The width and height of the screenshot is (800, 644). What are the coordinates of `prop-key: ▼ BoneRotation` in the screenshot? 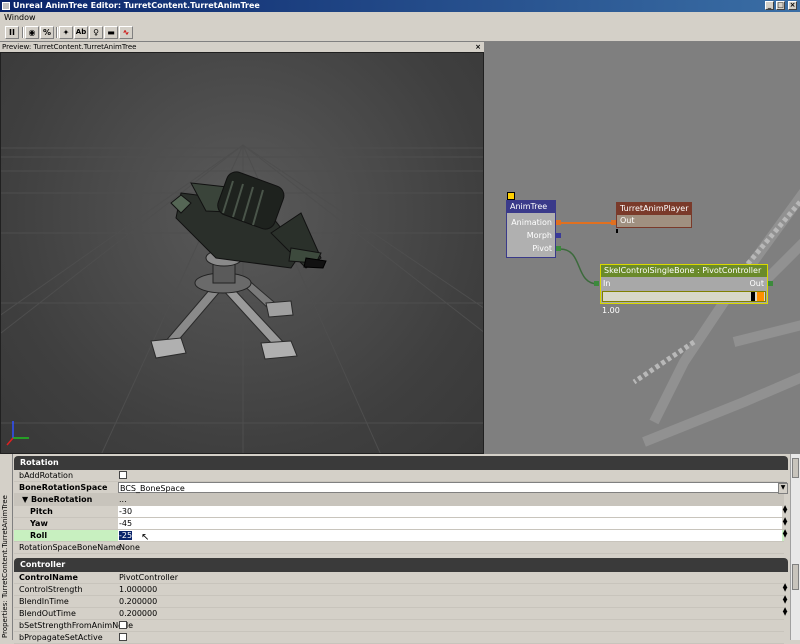 It's located at (57, 499).